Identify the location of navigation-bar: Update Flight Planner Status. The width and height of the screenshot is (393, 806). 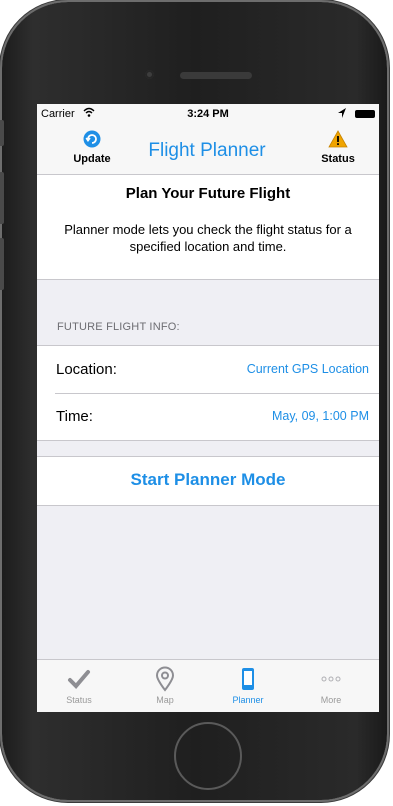
(208, 149).